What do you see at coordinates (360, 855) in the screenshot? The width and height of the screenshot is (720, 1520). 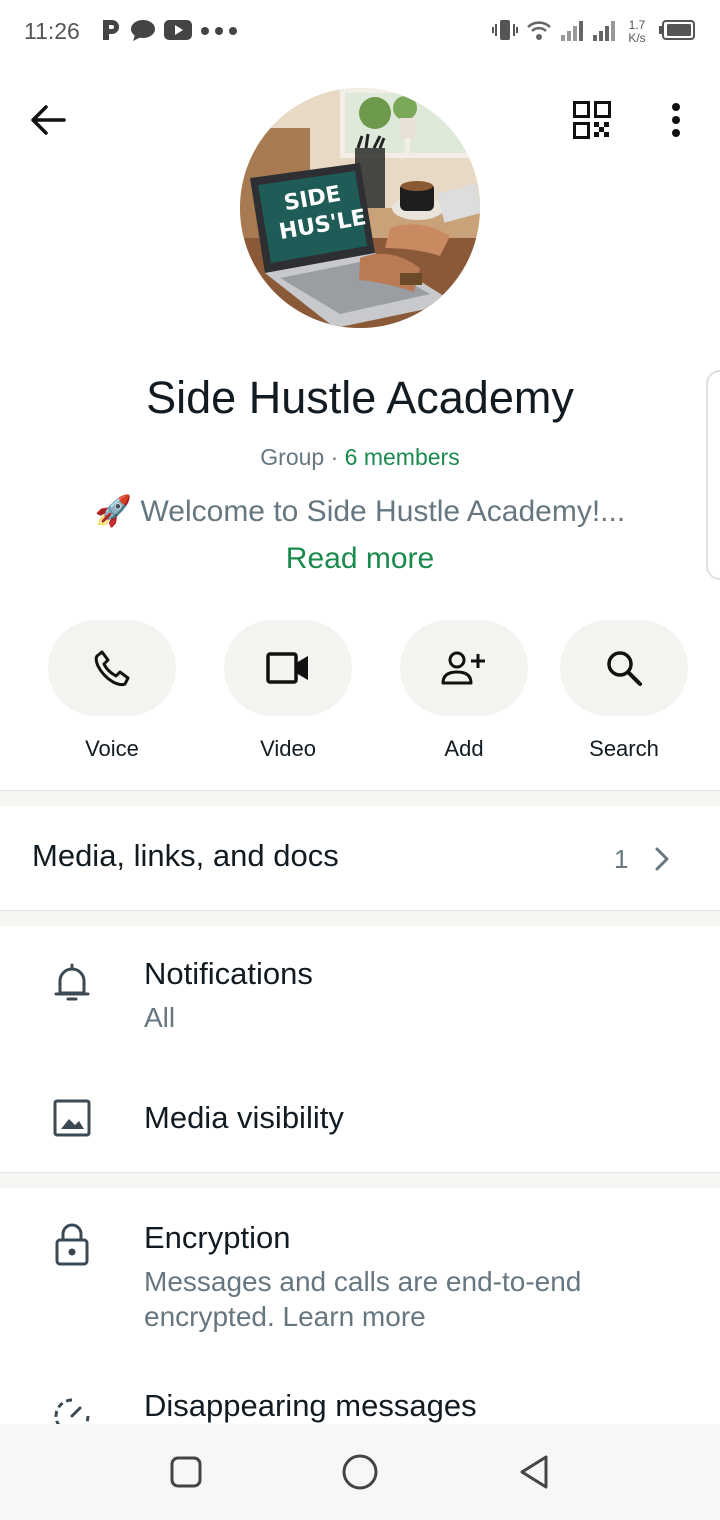 I see `media-links-docs-row: Media, links, and docs 1` at bounding box center [360, 855].